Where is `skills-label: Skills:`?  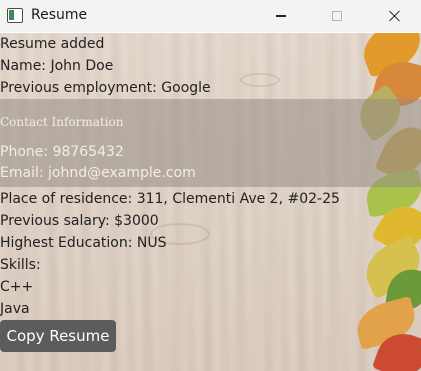 skills-label: Skills: is located at coordinates (20, 265).